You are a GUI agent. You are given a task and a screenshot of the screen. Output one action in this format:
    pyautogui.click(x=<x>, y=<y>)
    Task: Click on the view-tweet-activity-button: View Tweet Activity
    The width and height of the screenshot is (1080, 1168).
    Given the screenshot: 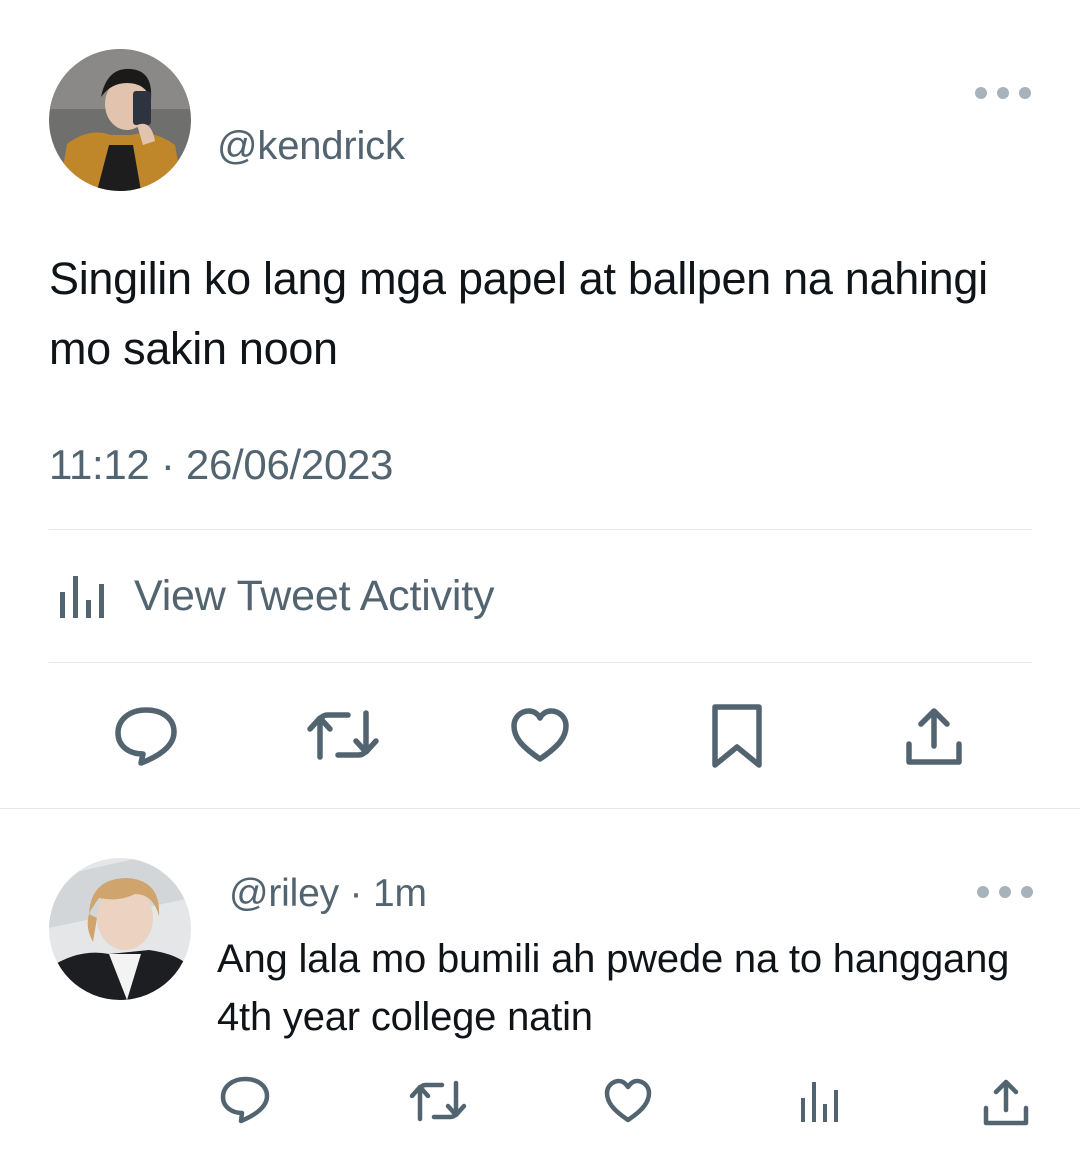 What is the action you would take?
    pyautogui.click(x=275, y=596)
    